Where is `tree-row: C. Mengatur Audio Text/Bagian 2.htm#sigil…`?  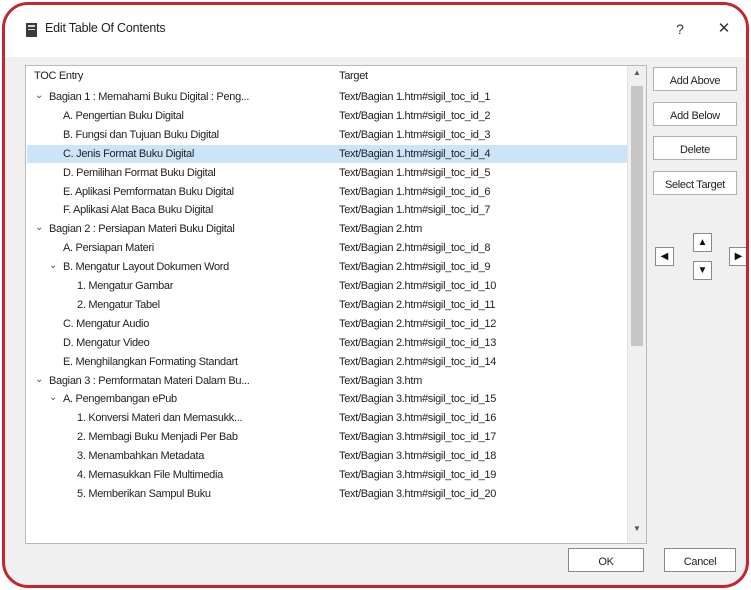 tree-row: C. Mengatur Audio Text/Bagian 2.htm#sigil… is located at coordinates (327, 324).